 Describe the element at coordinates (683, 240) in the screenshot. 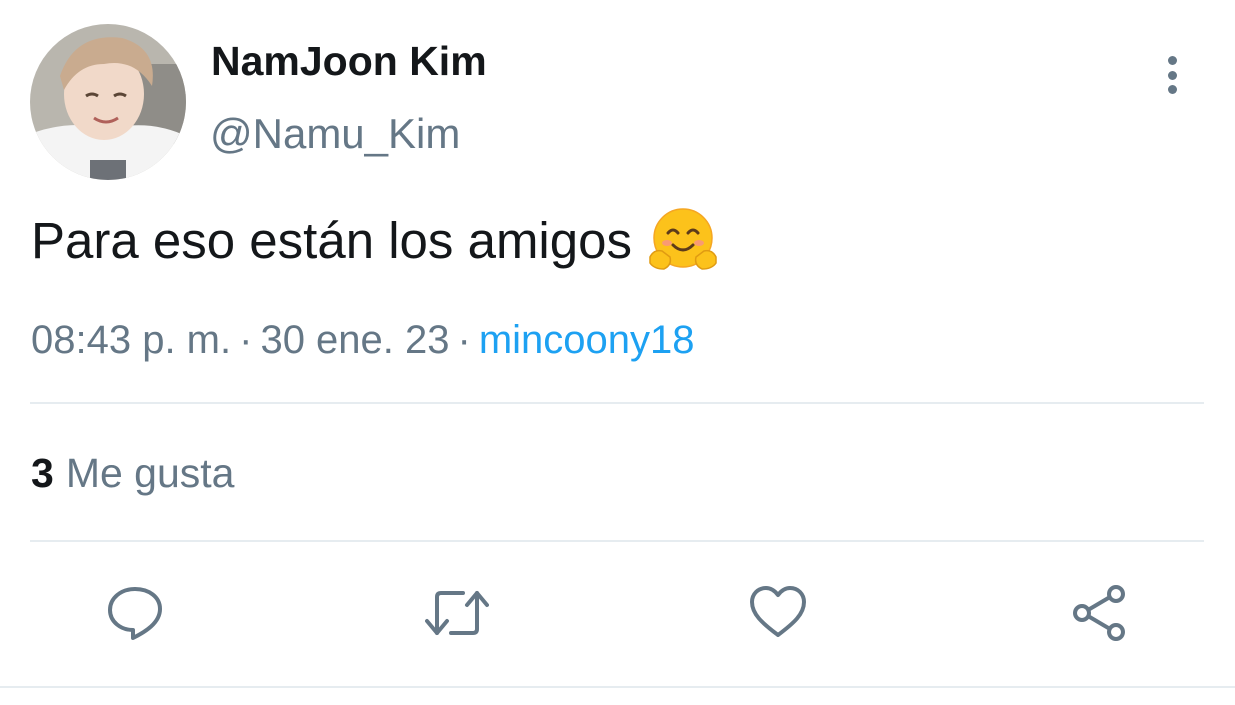

I see `hugging-face-emoji-icon` at that location.